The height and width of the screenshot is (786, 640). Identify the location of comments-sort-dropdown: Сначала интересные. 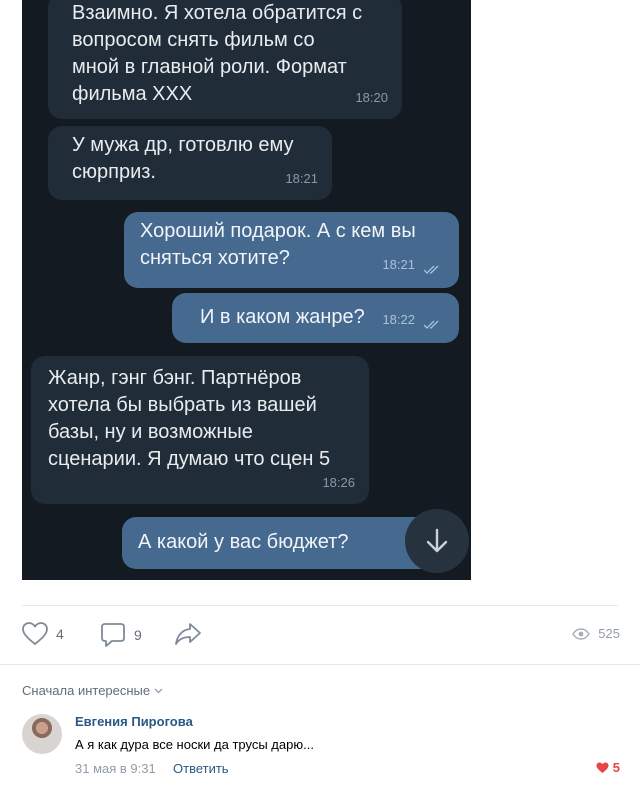
(92, 690).